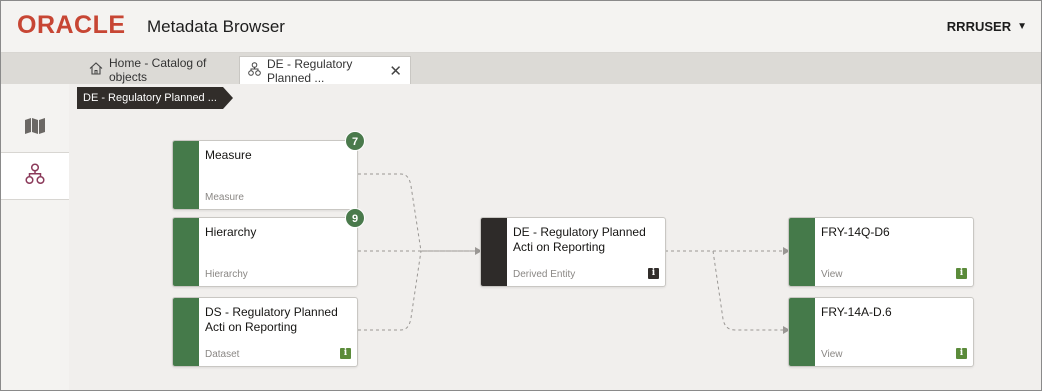  Describe the element at coordinates (228, 155) in the screenshot. I see `node-title: Measure` at that location.